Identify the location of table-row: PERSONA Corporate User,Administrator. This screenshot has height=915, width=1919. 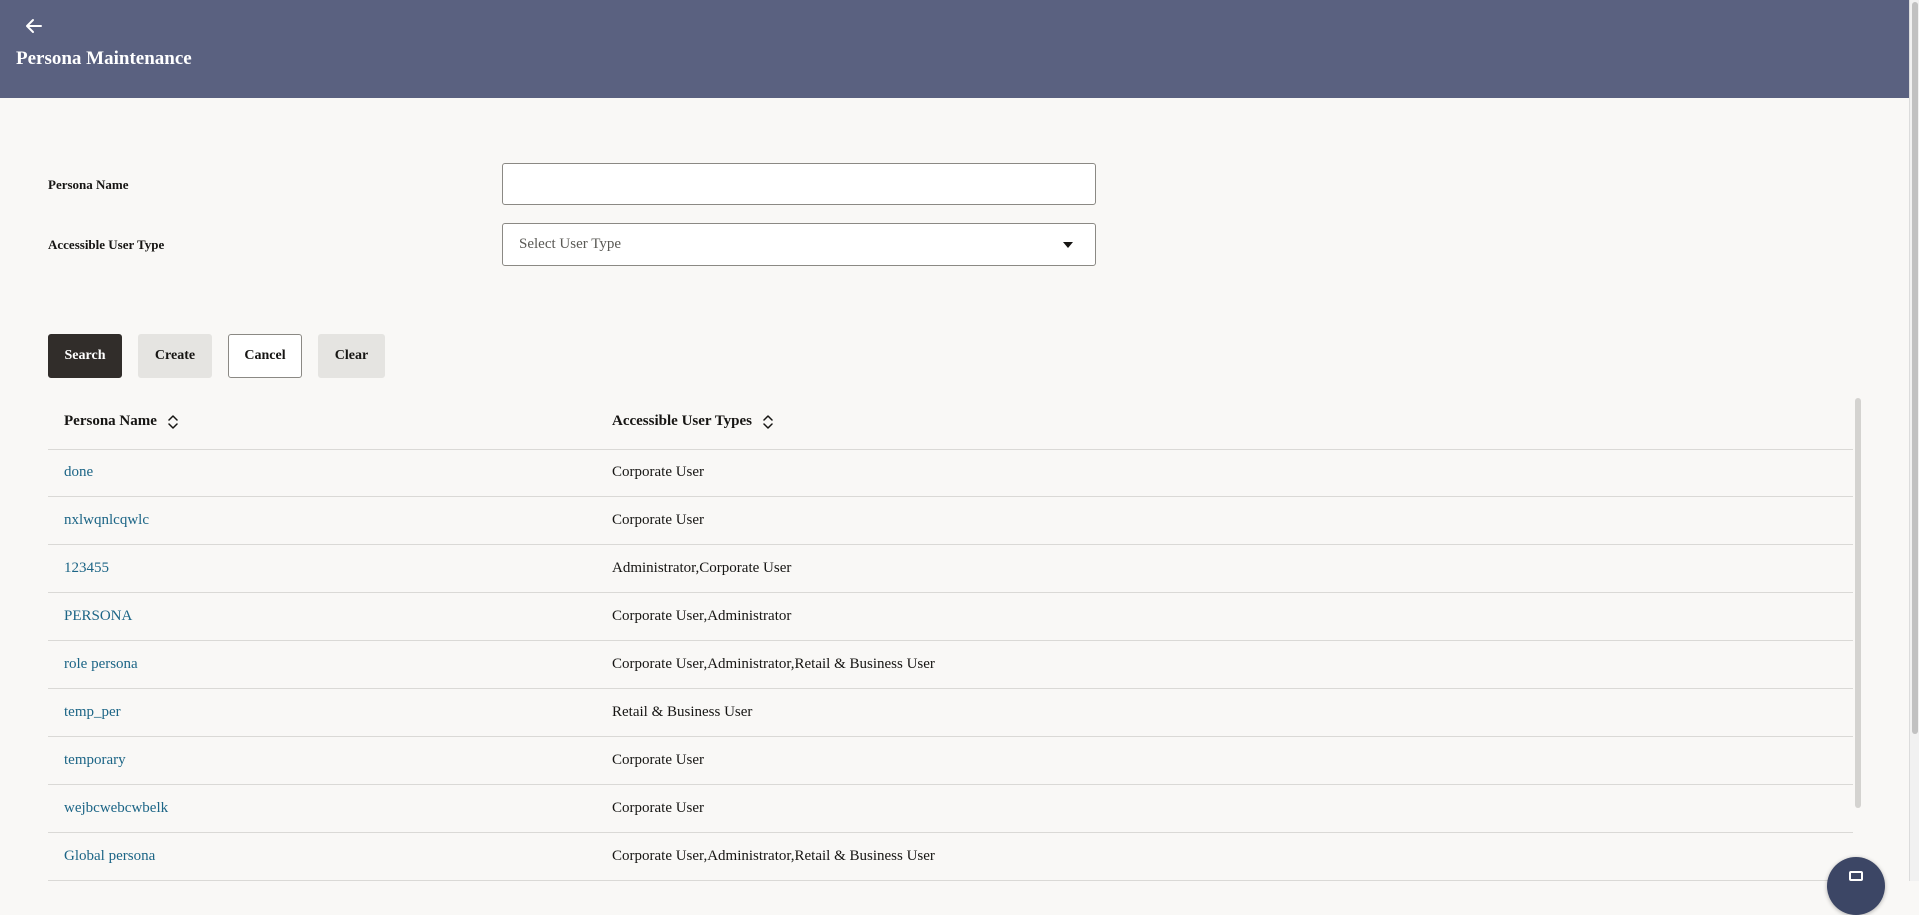
(950, 617).